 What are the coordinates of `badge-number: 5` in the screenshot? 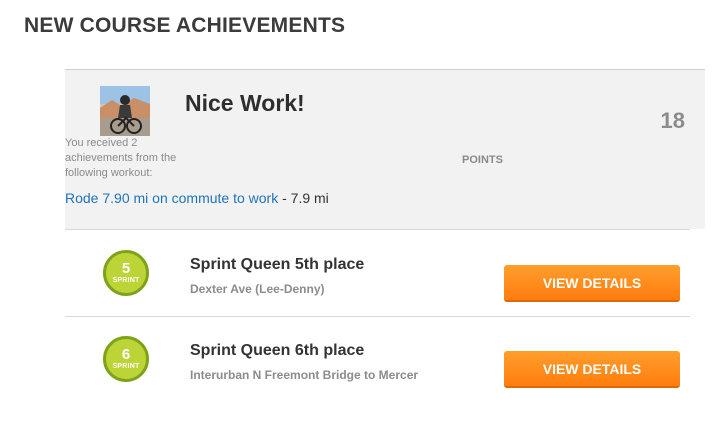 It's located at (126, 268).